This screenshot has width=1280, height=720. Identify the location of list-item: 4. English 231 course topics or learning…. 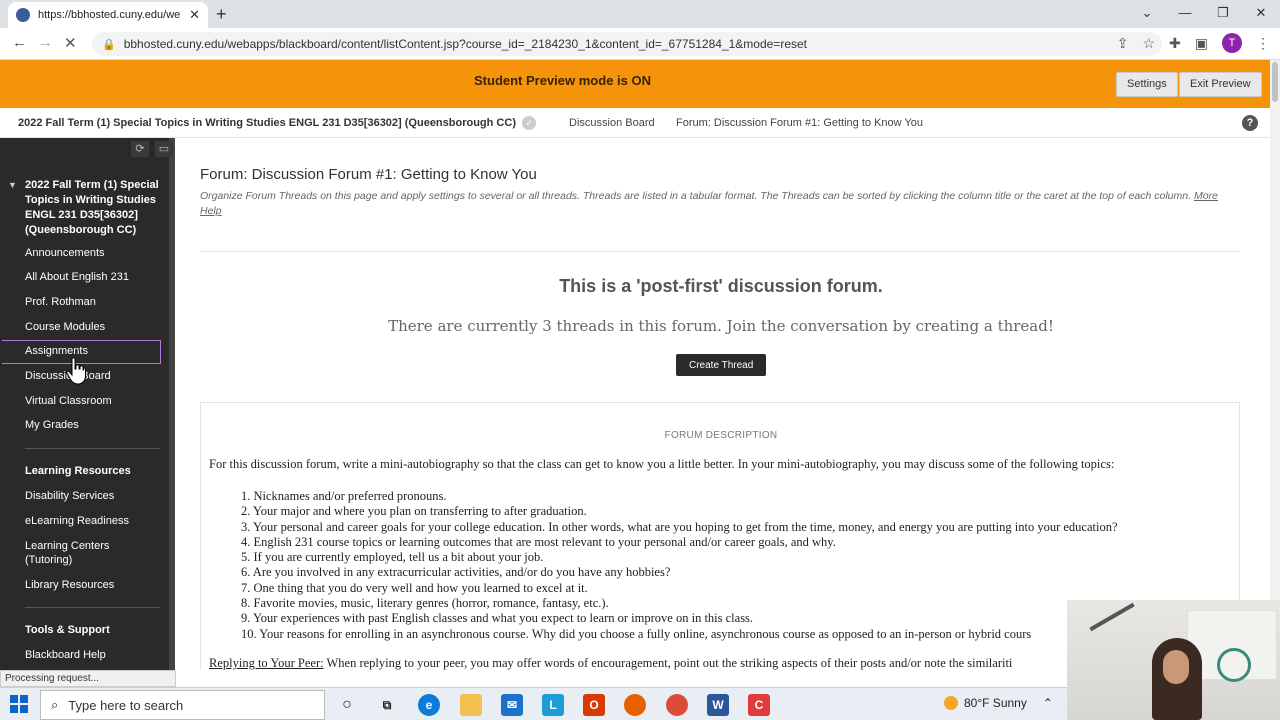
(538, 541).